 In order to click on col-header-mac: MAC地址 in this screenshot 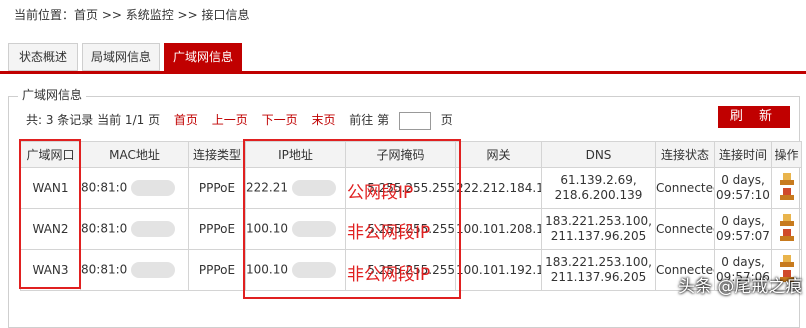, I will do `click(134, 154)`.